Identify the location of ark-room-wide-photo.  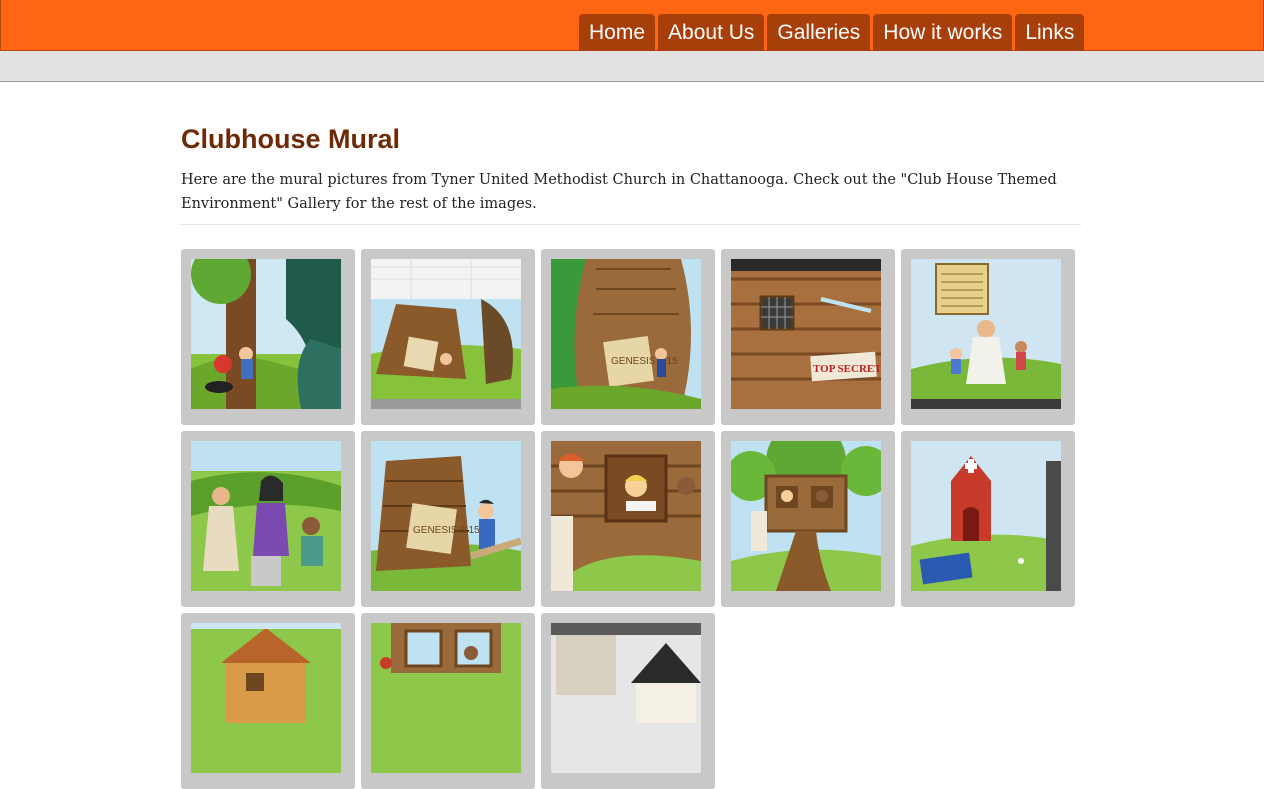
(446, 334).